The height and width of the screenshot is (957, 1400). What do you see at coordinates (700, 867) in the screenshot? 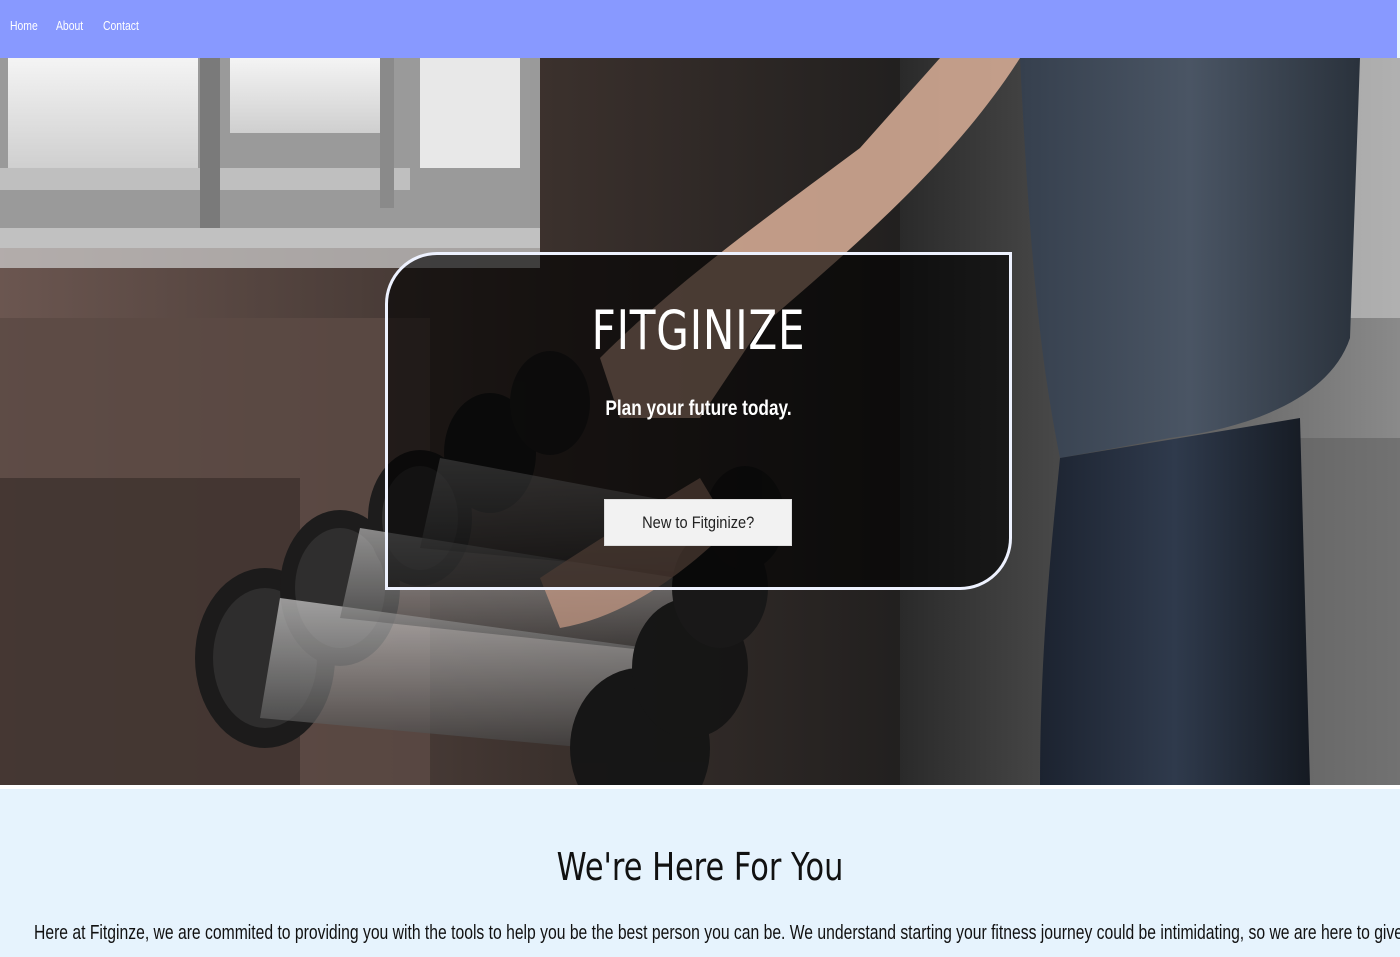
I see `about-heading: We're Here For You` at bounding box center [700, 867].